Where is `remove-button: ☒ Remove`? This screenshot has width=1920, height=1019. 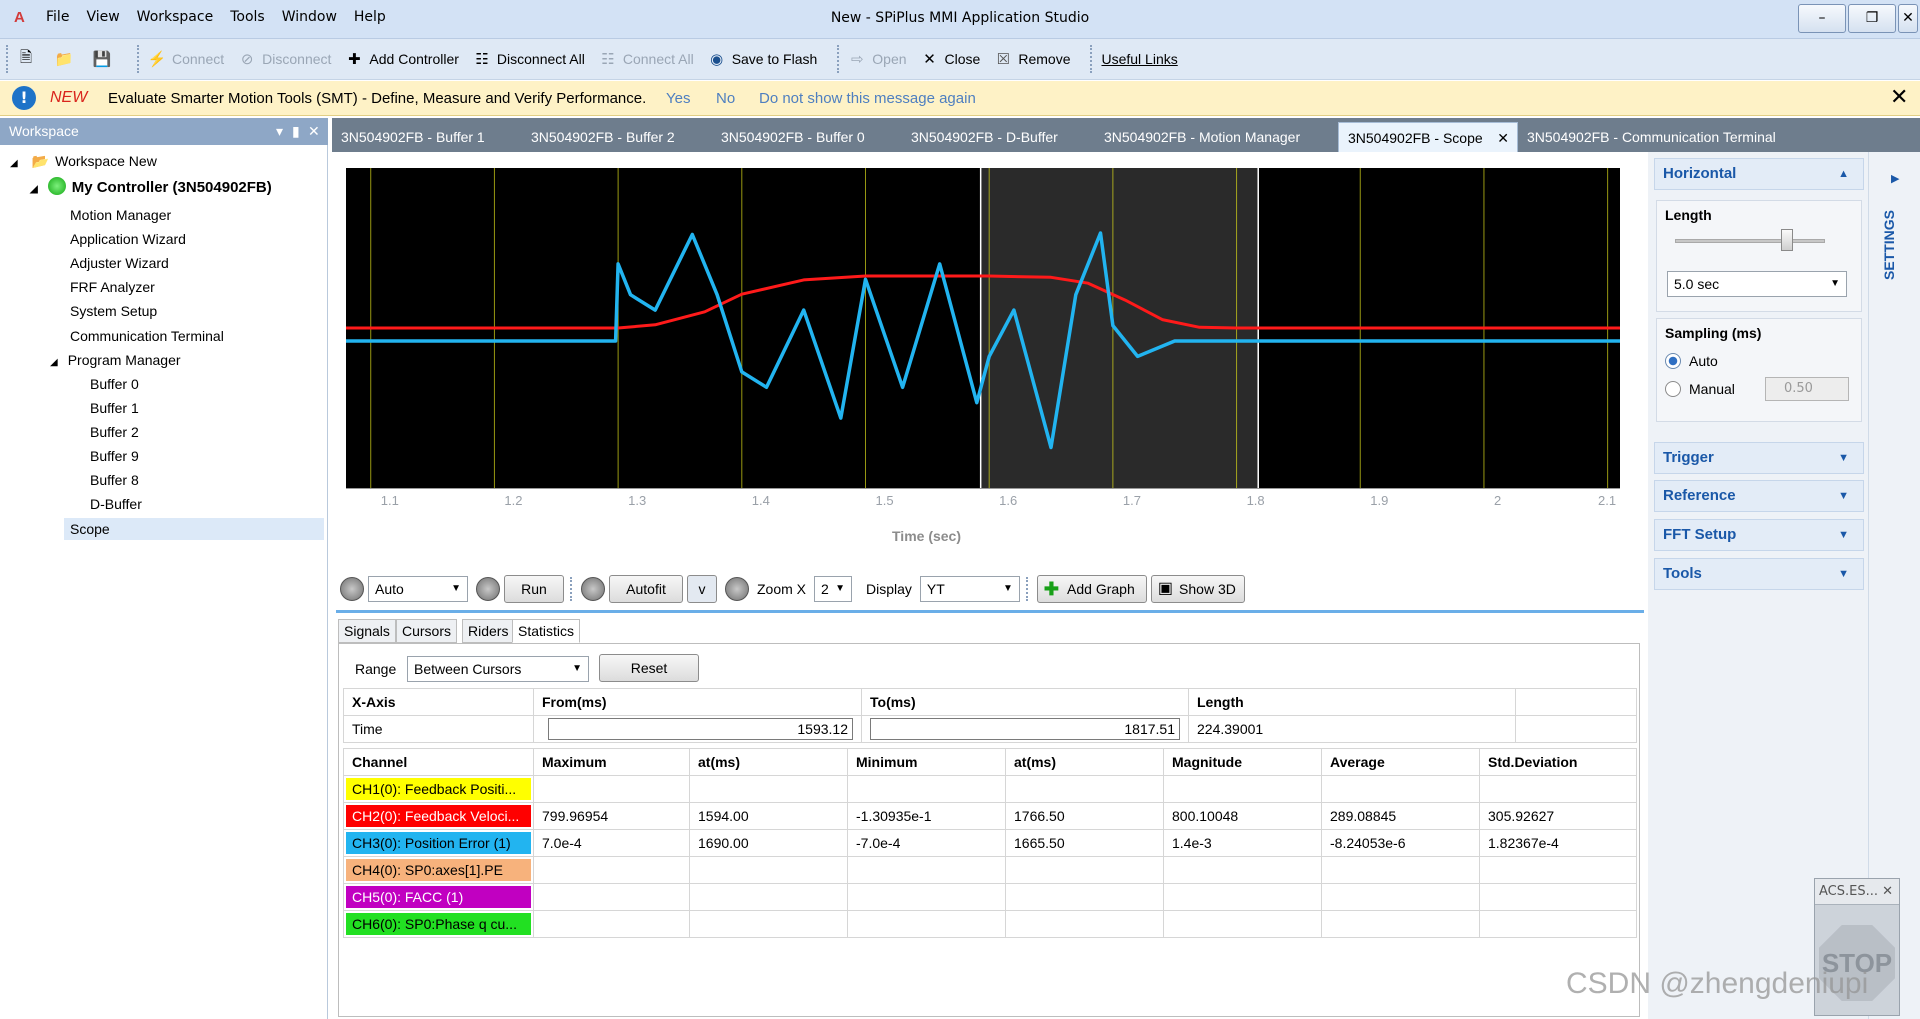
remove-button: ☒ Remove is located at coordinates (1032, 59).